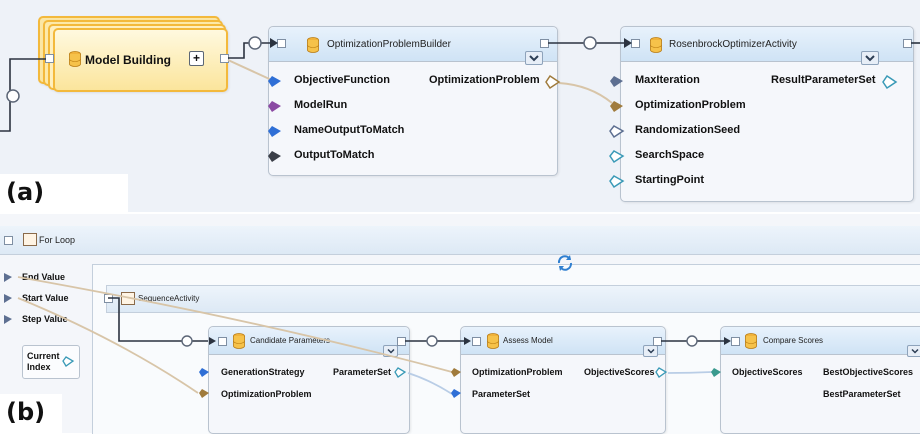  I want to click on sequence-flow-wire, so click(158, 319).